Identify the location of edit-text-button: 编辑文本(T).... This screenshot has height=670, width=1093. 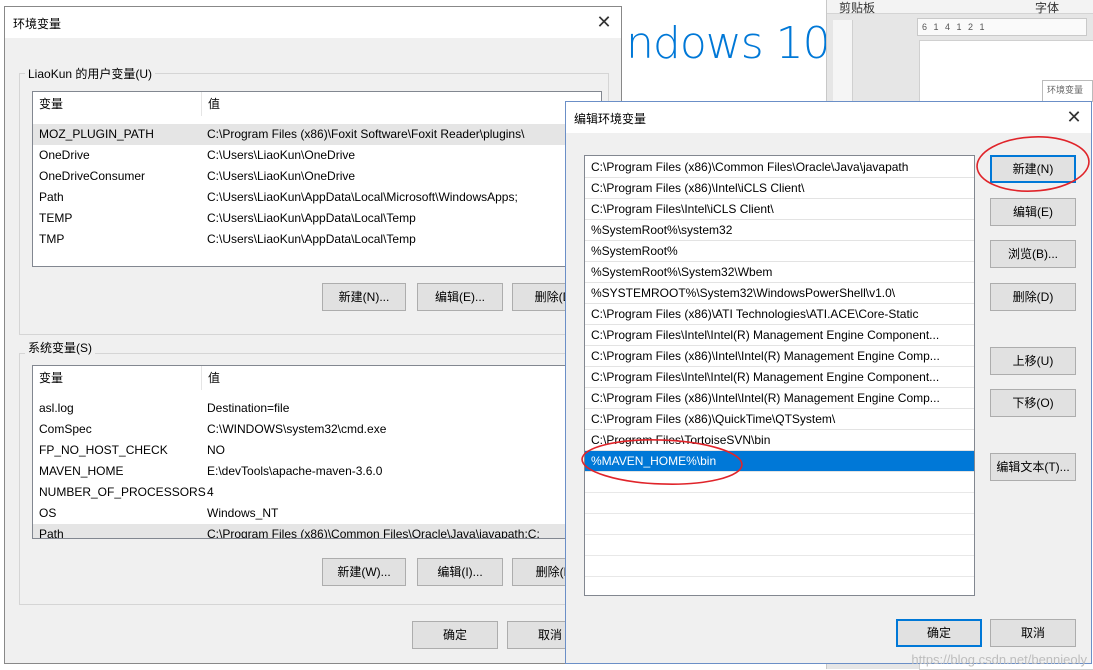
(1033, 467).